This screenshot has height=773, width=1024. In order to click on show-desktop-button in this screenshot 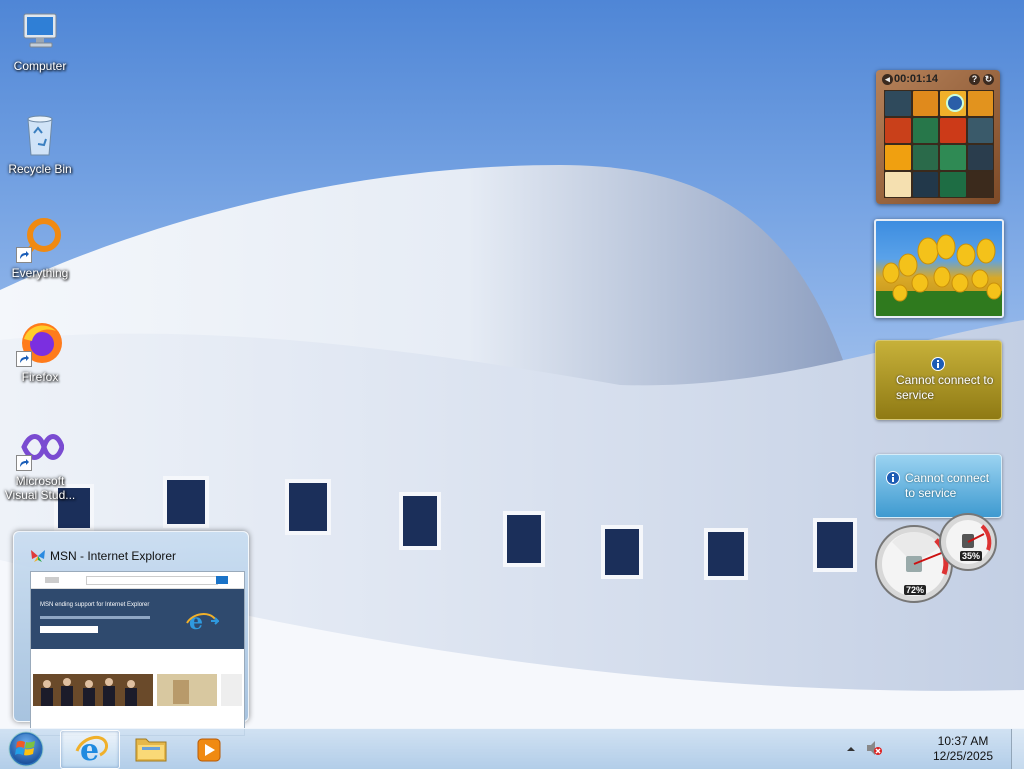, I will do `click(1017, 749)`.